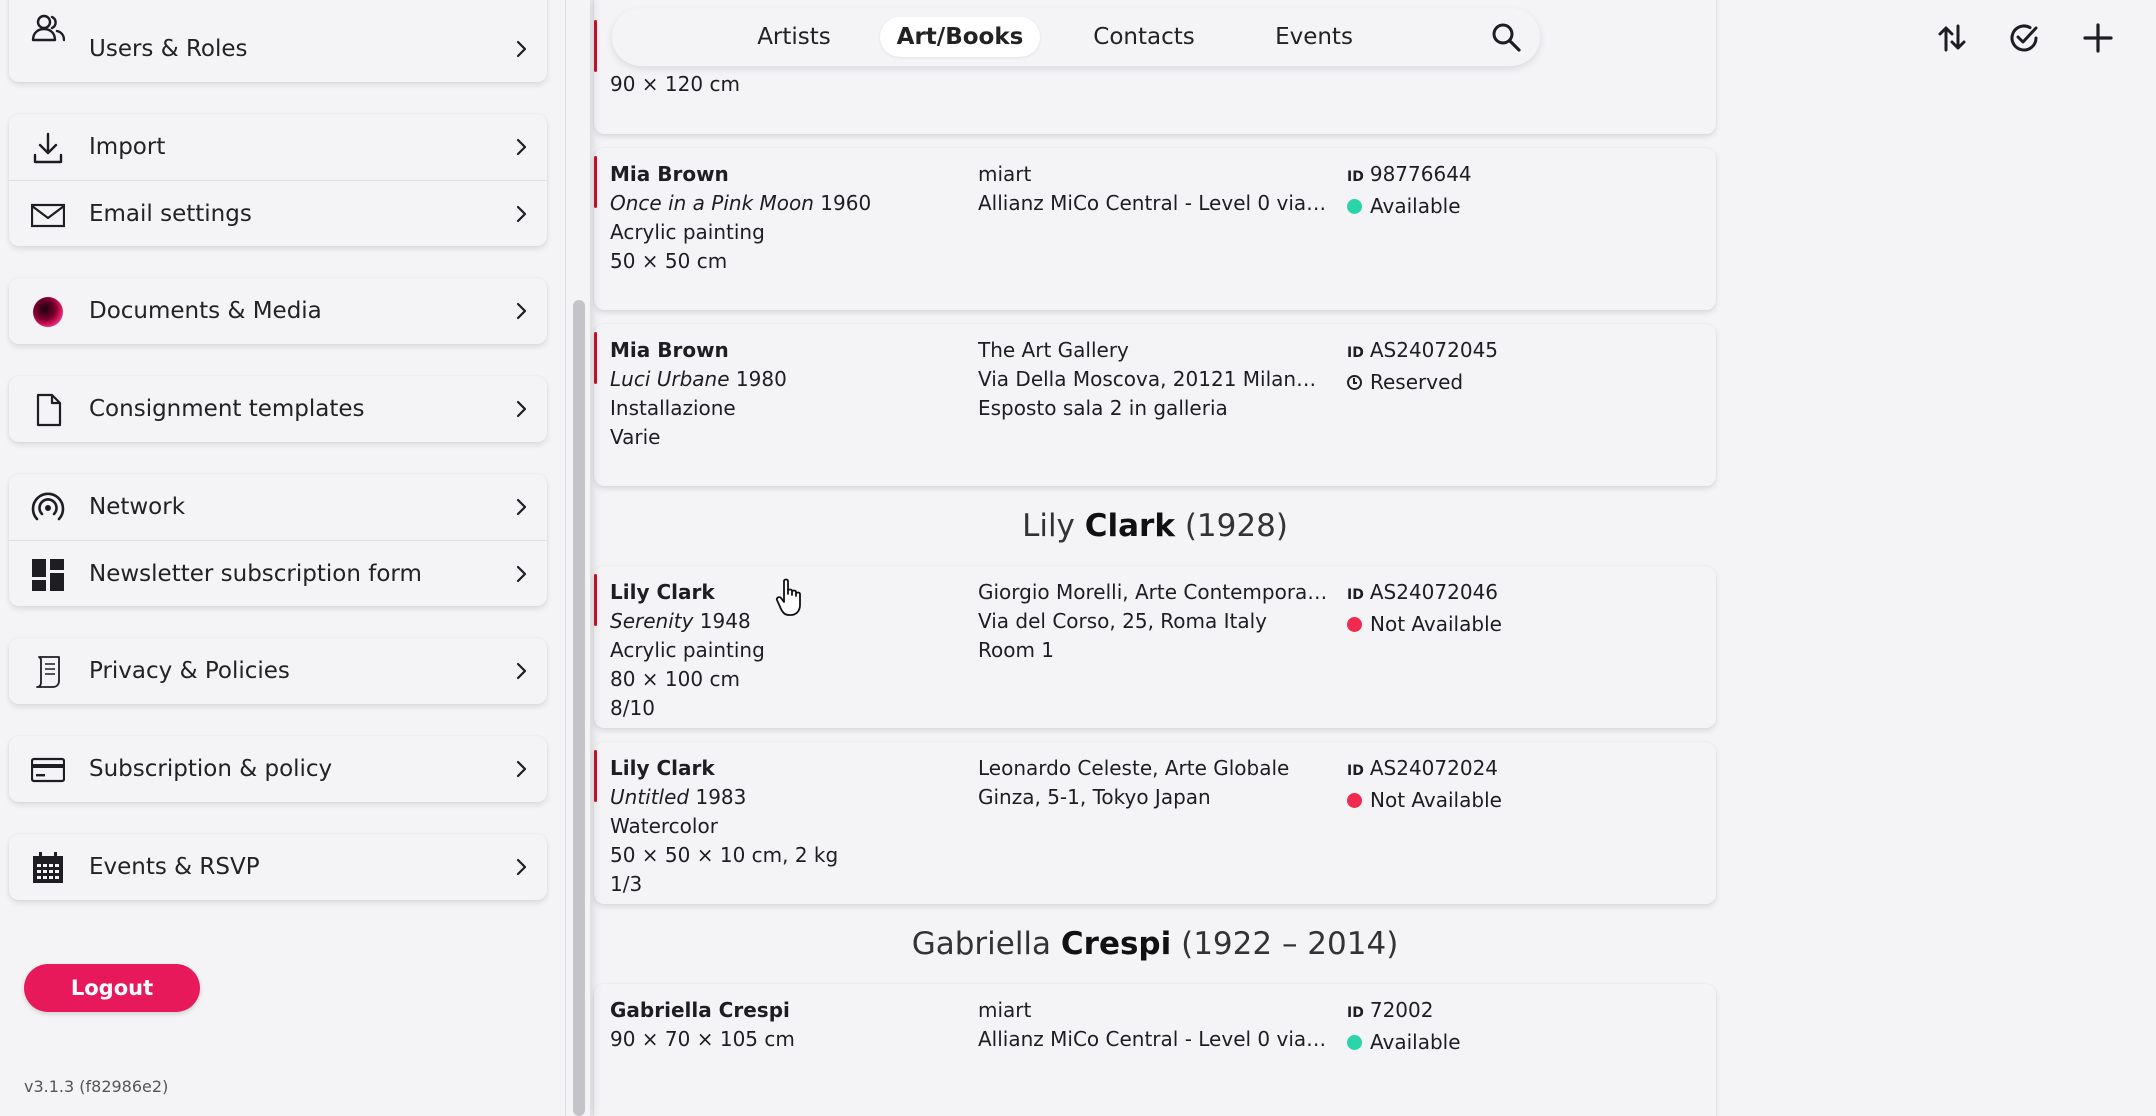 The height and width of the screenshot is (1116, 2156). Describe the element at coordinates (725, 621) in the screenshot. I see `card-year: 1948` at that location.